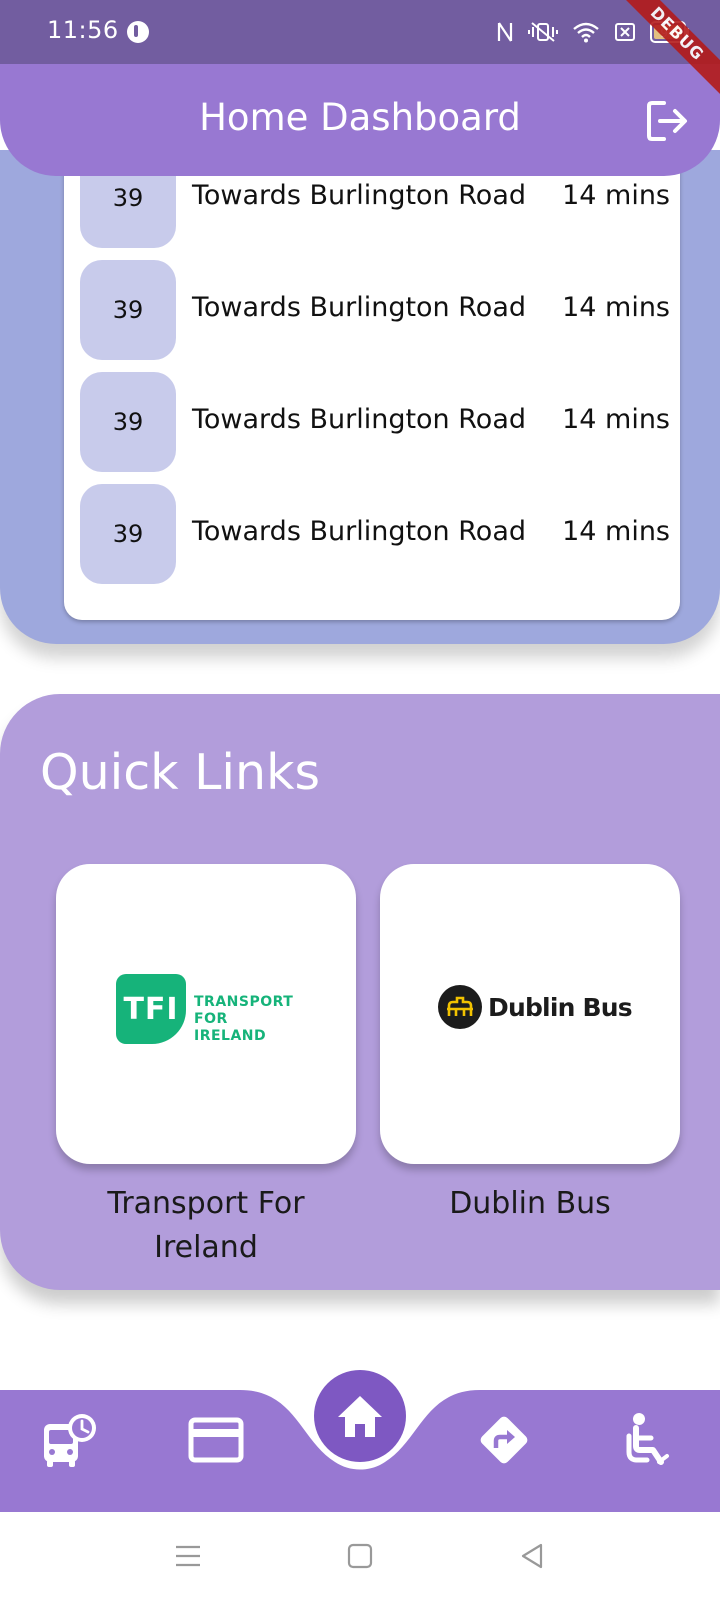 The height and width of the screenshot is (1600, 720). I want to click on notification-app-icon, so click(138, 32).